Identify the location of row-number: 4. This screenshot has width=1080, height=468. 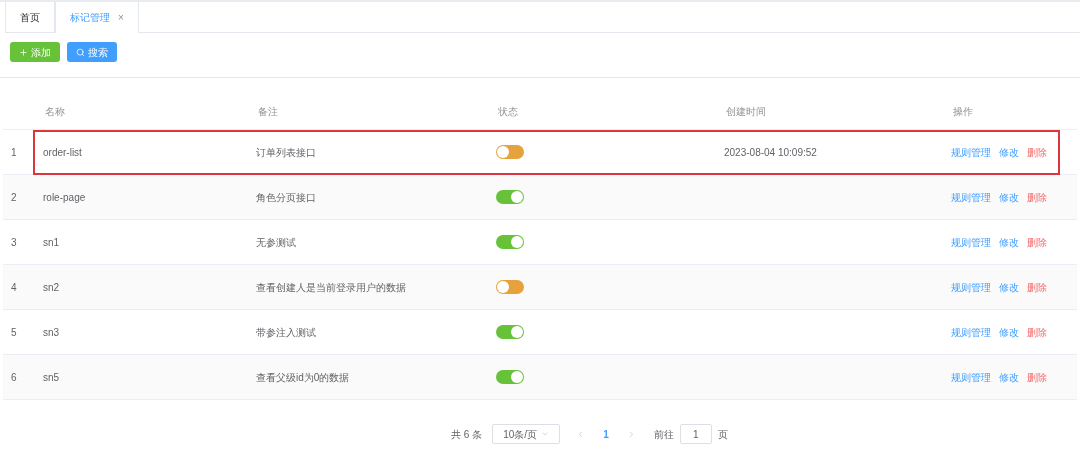
(14, 287).